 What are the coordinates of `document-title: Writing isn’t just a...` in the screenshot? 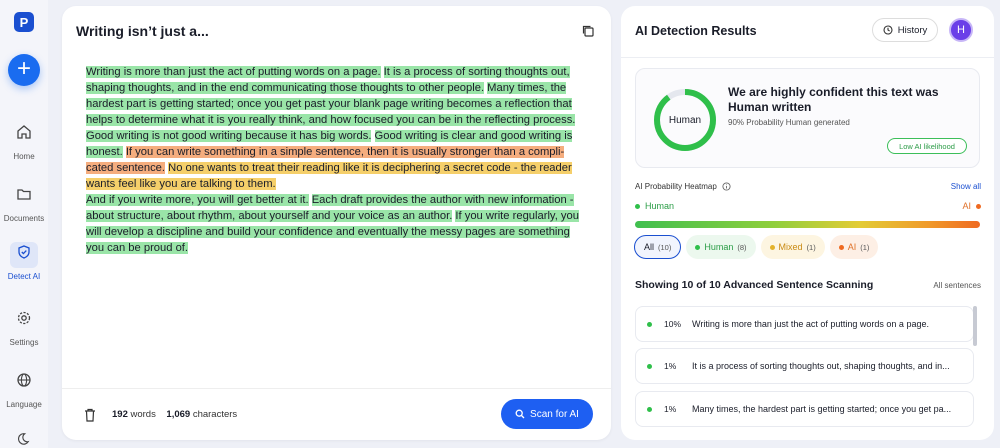 It's located at (142, 31).